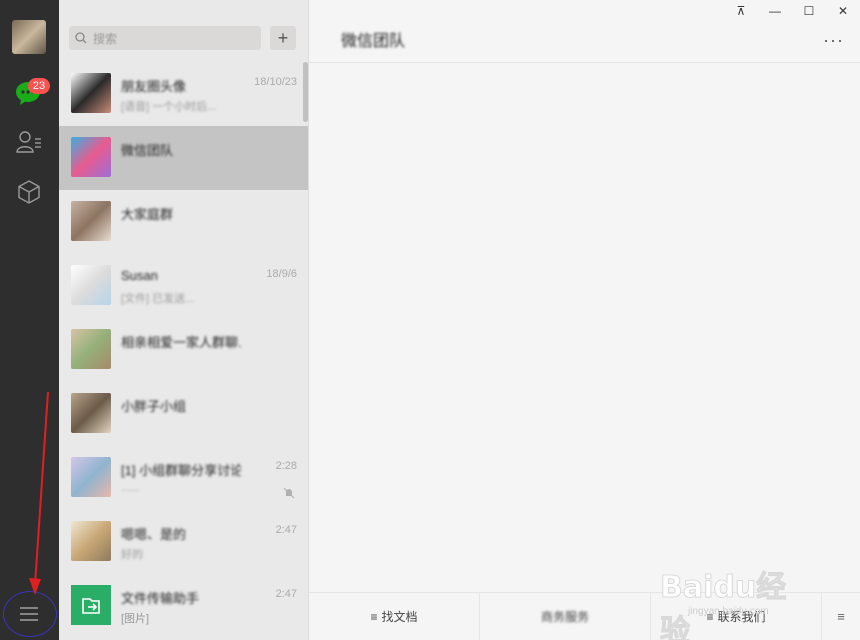  Describe the element at coordinates (584, 62) in the screenshot. I see `header-divider` at that location.